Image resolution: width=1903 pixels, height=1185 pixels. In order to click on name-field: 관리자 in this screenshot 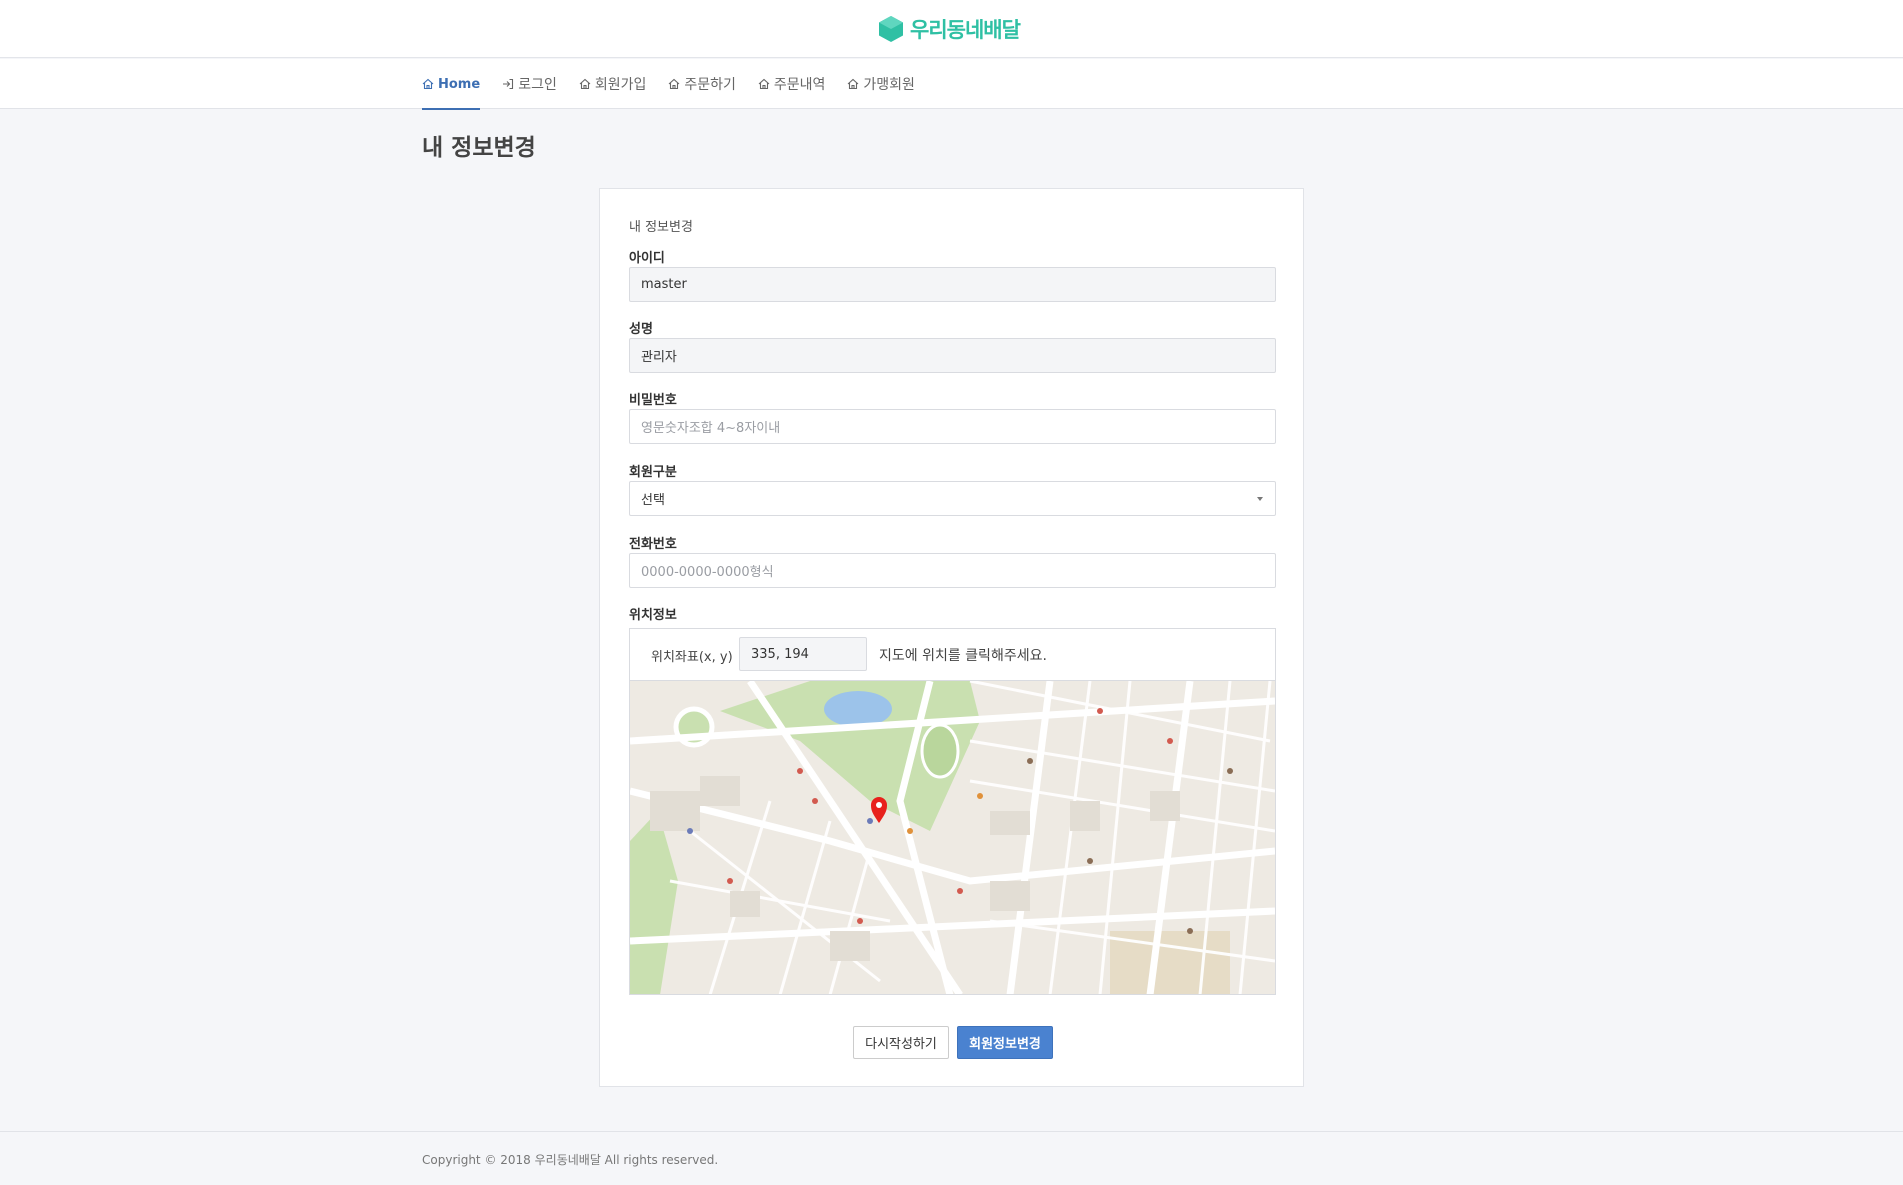, I will do `click(952, 355)`.